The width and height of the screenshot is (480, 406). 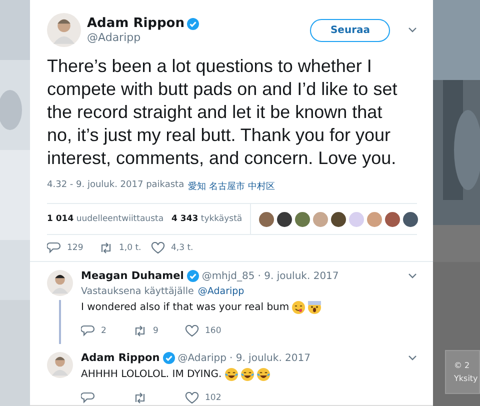 What do you see at coordinates (151, 374) in the screenshot?
I see `reply-text: AHHHH LOLOLOL. IM DYING.` at bounding box center [151, 374].